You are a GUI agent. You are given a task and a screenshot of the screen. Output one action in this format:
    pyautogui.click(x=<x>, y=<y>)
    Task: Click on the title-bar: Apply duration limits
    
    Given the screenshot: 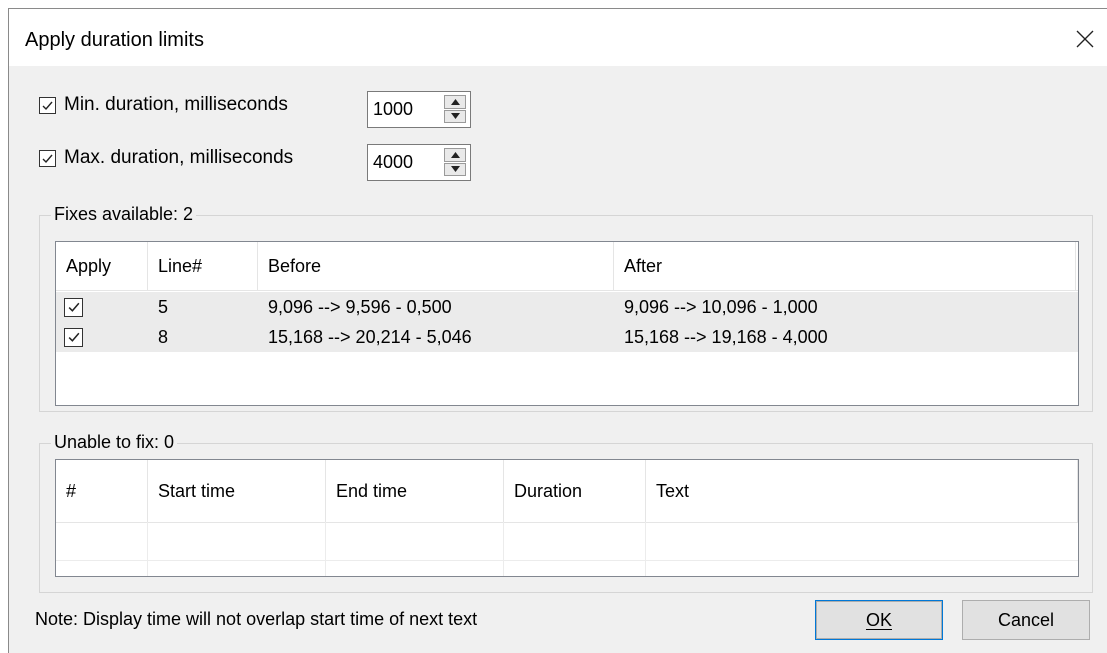 What is the action you would take?
    pyautogui.click(x=558, y=37)
    